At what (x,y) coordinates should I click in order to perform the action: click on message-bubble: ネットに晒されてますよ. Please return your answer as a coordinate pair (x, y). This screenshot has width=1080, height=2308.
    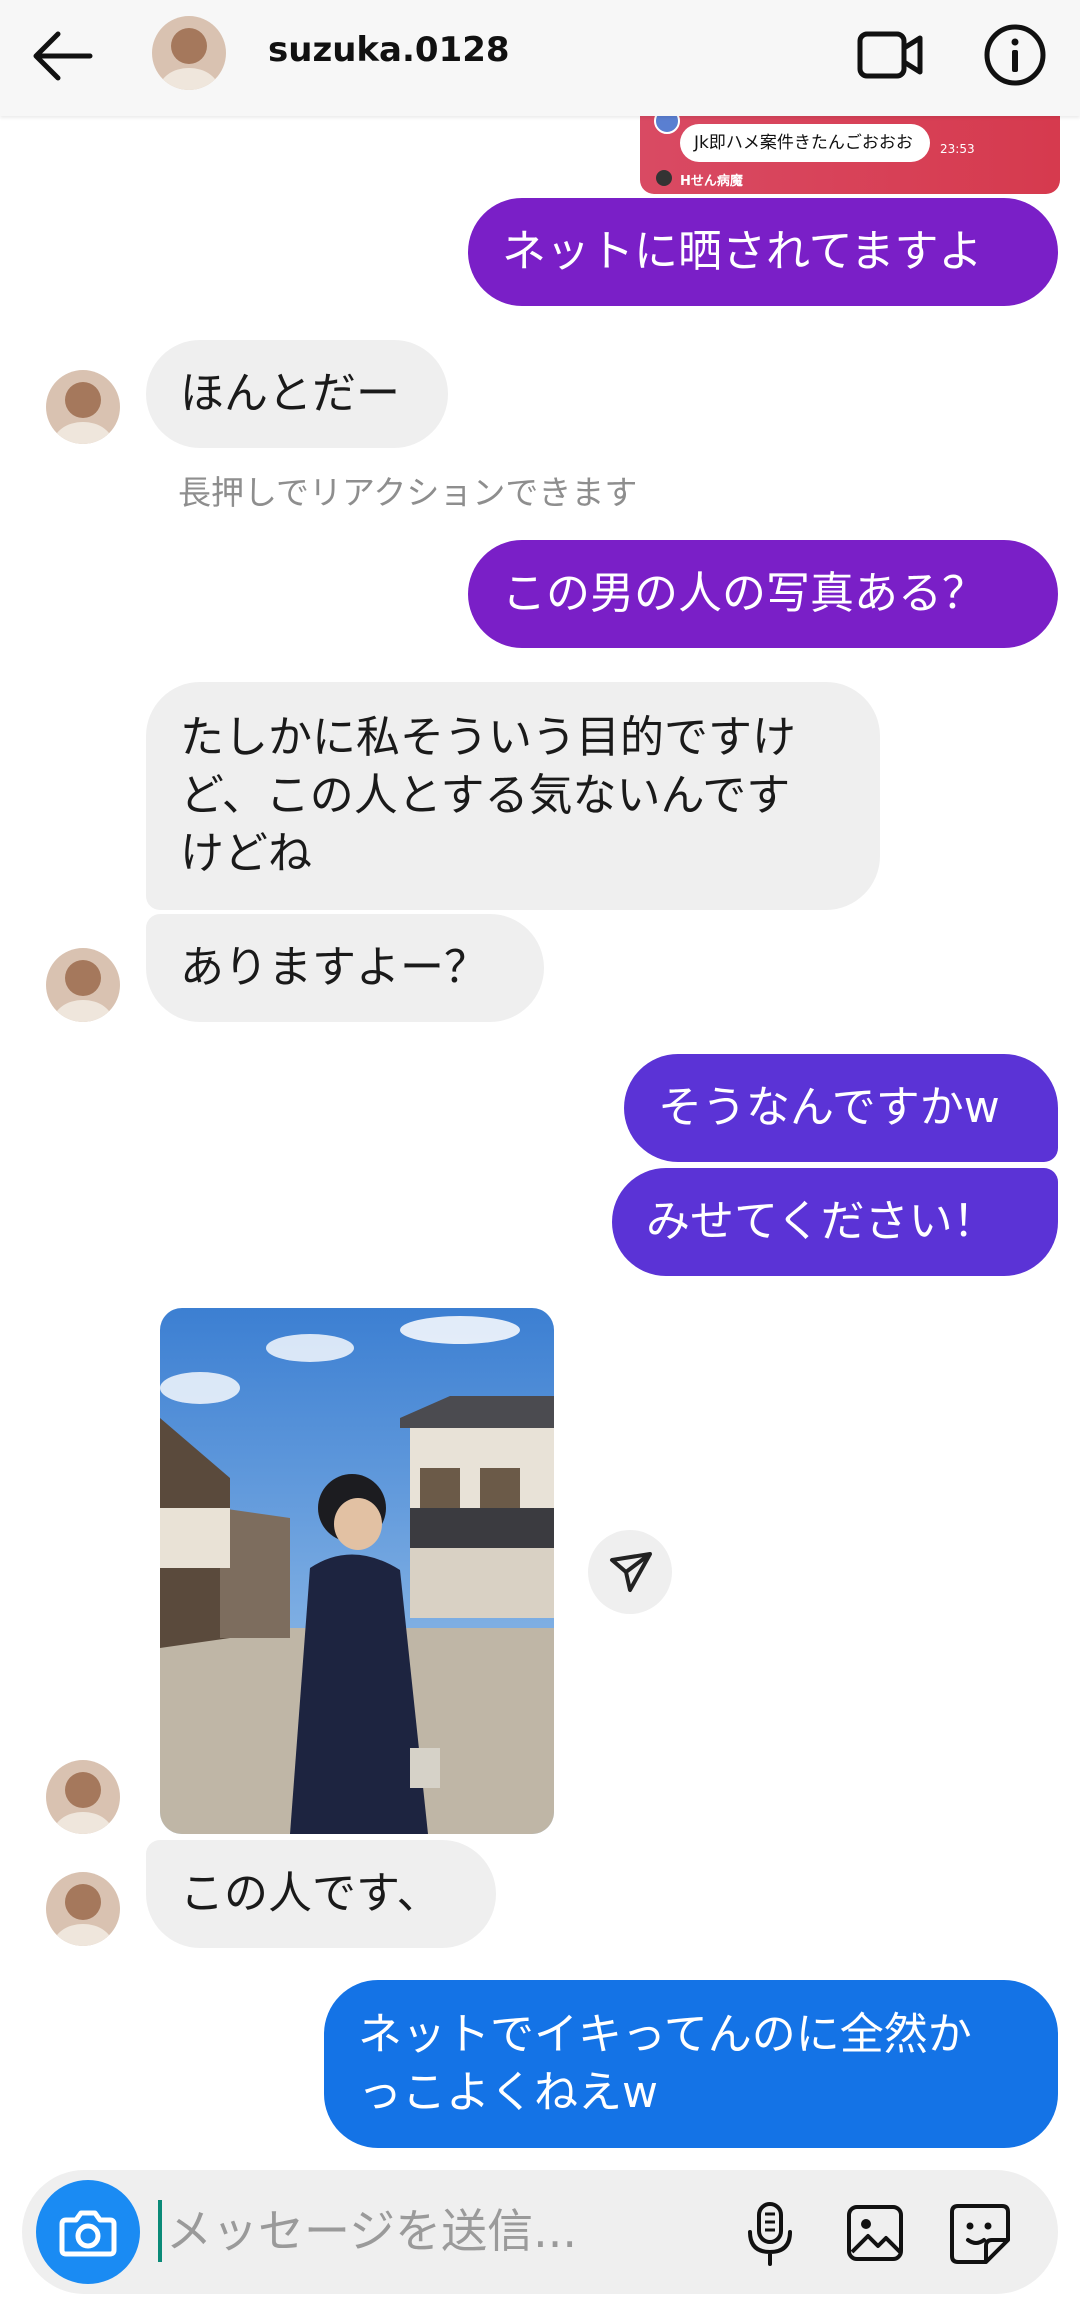
    Looking at the image, I should click on (763, 252).